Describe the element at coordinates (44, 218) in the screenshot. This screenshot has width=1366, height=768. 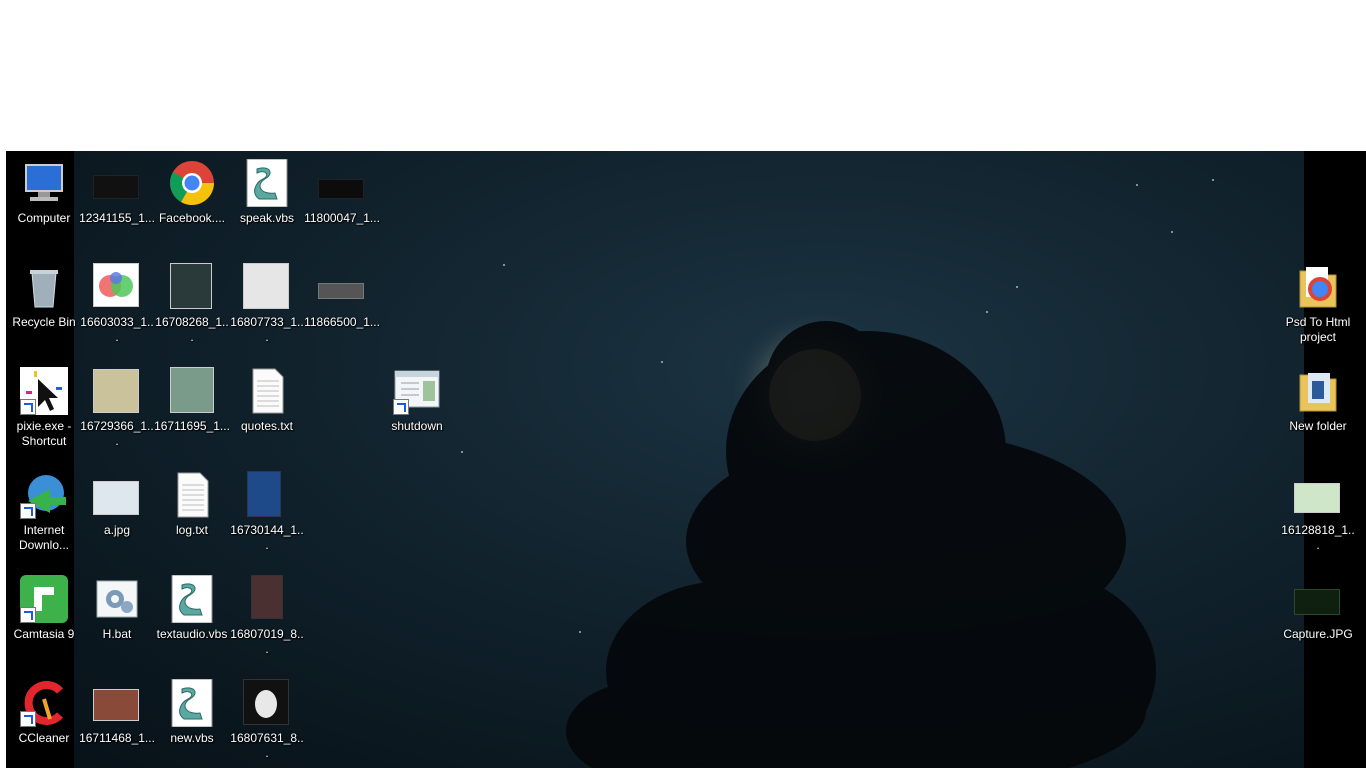
I see `icon-label: Computer` at that location.